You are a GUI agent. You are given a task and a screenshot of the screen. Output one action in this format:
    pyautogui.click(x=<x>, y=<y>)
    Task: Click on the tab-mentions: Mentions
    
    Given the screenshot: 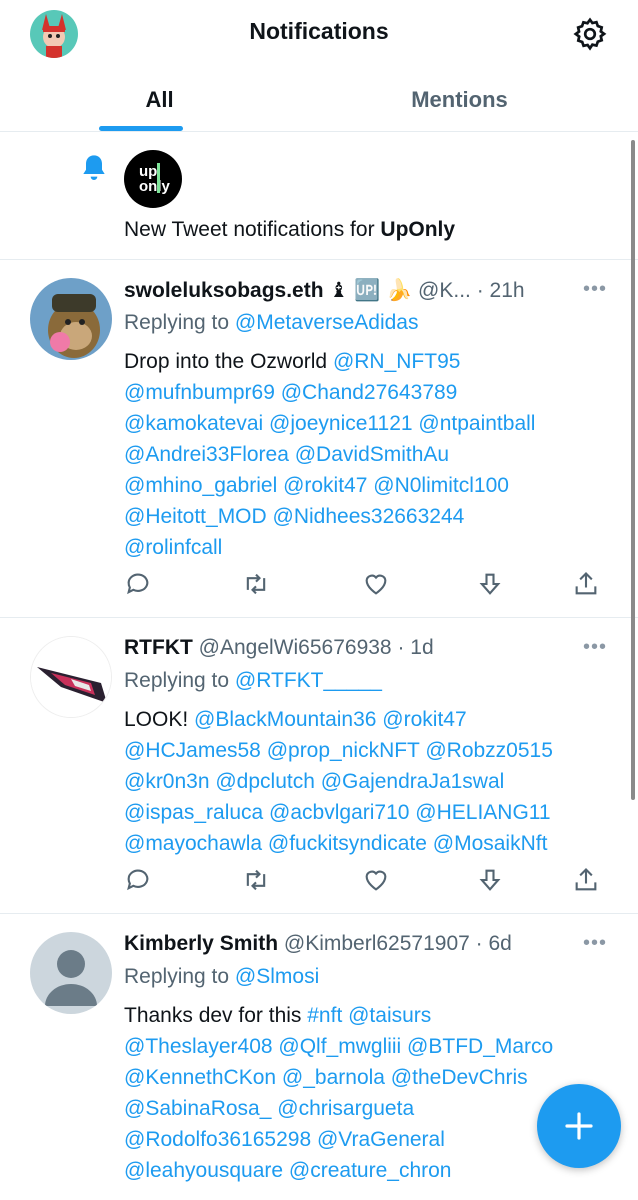 What is the action you would take?
    pyautogui.click(x=459, y=99)
    